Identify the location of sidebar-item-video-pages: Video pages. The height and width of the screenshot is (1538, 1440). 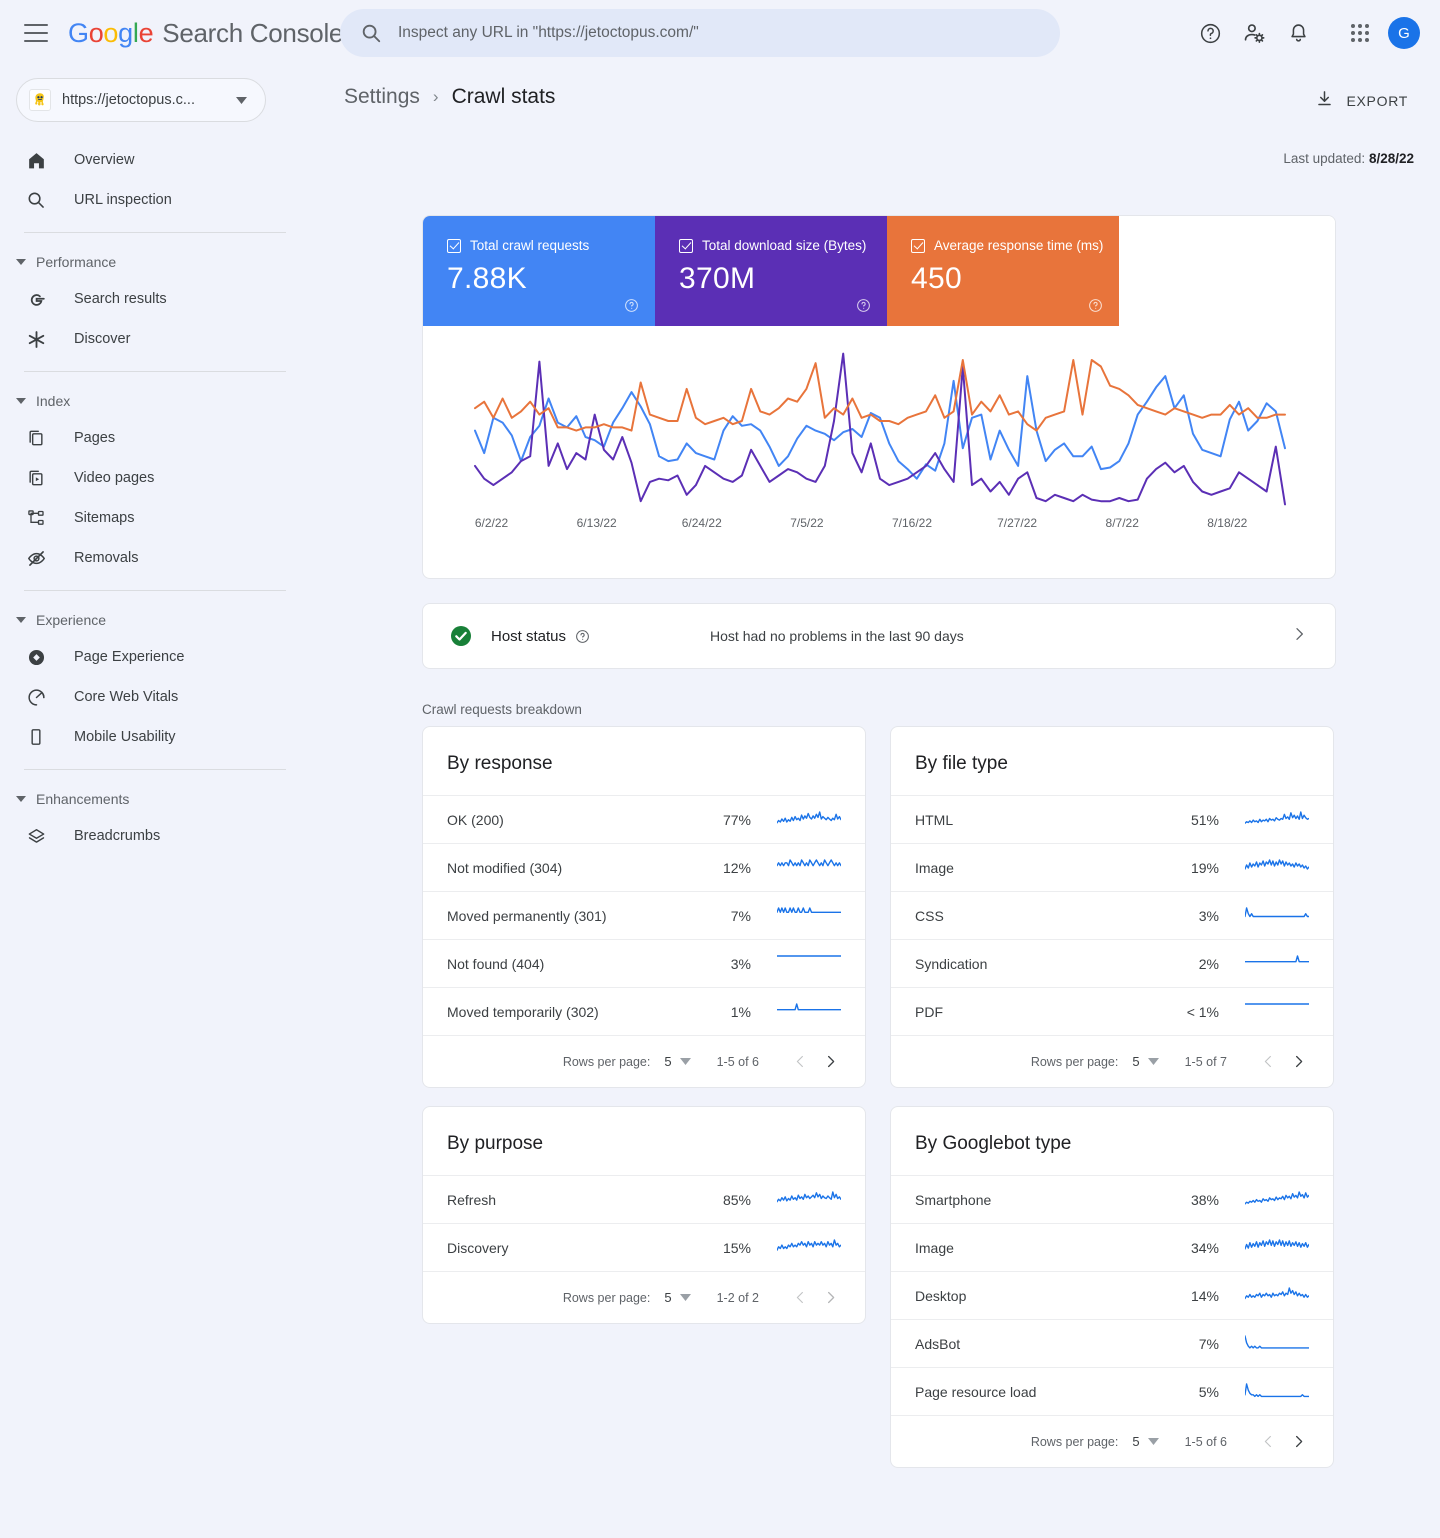
(155, 478).